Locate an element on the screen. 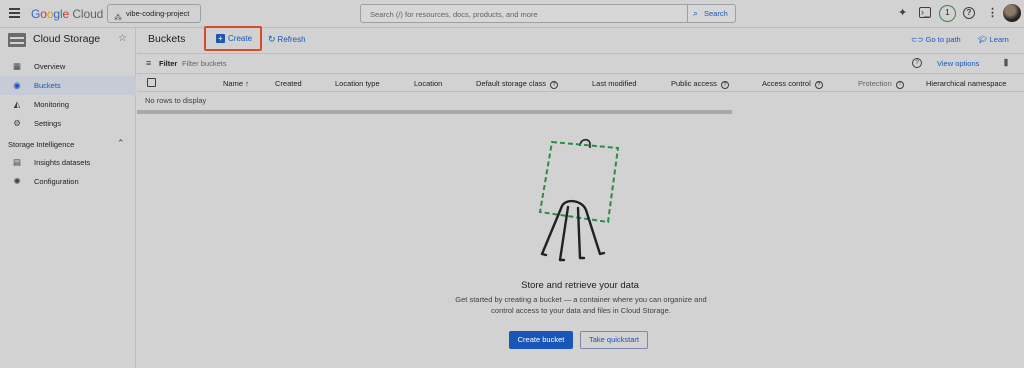 This screenshot has height=368, width=1024. learn-button: 🎓︎ Learn is located at coordinates (993, 39).